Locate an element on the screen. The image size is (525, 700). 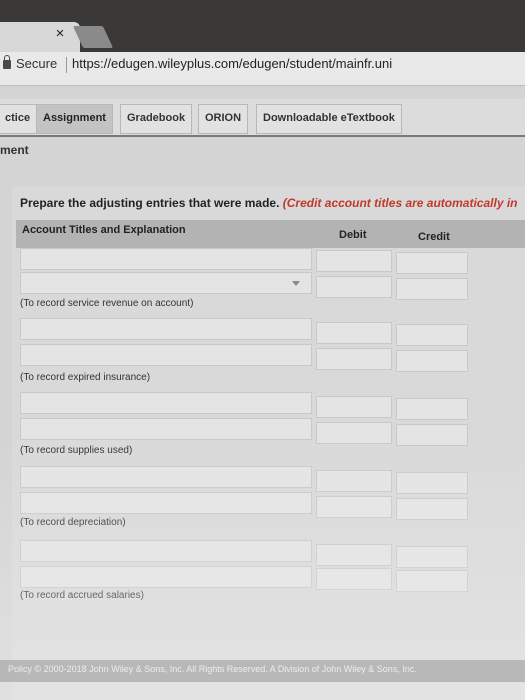
entry-explanation: (To record service revenue on account) is located at coordinates (107, 303).